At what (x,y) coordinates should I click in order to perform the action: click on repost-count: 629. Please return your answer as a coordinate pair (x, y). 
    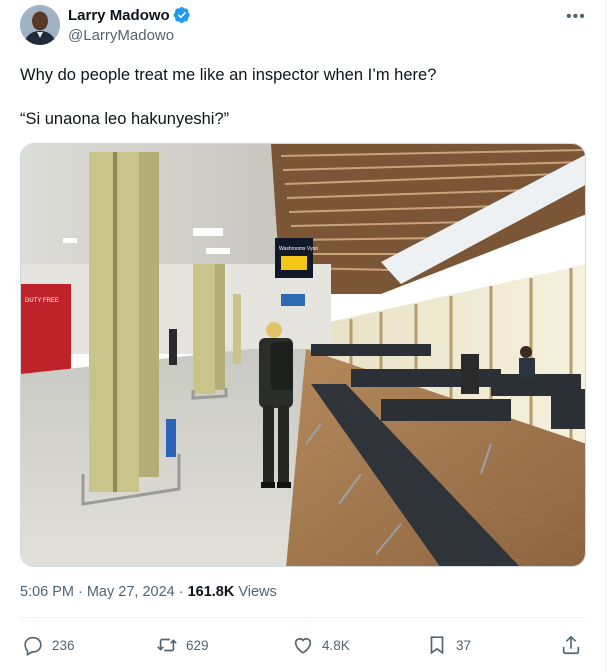
    Looking at the image, I should click on (197, 645).